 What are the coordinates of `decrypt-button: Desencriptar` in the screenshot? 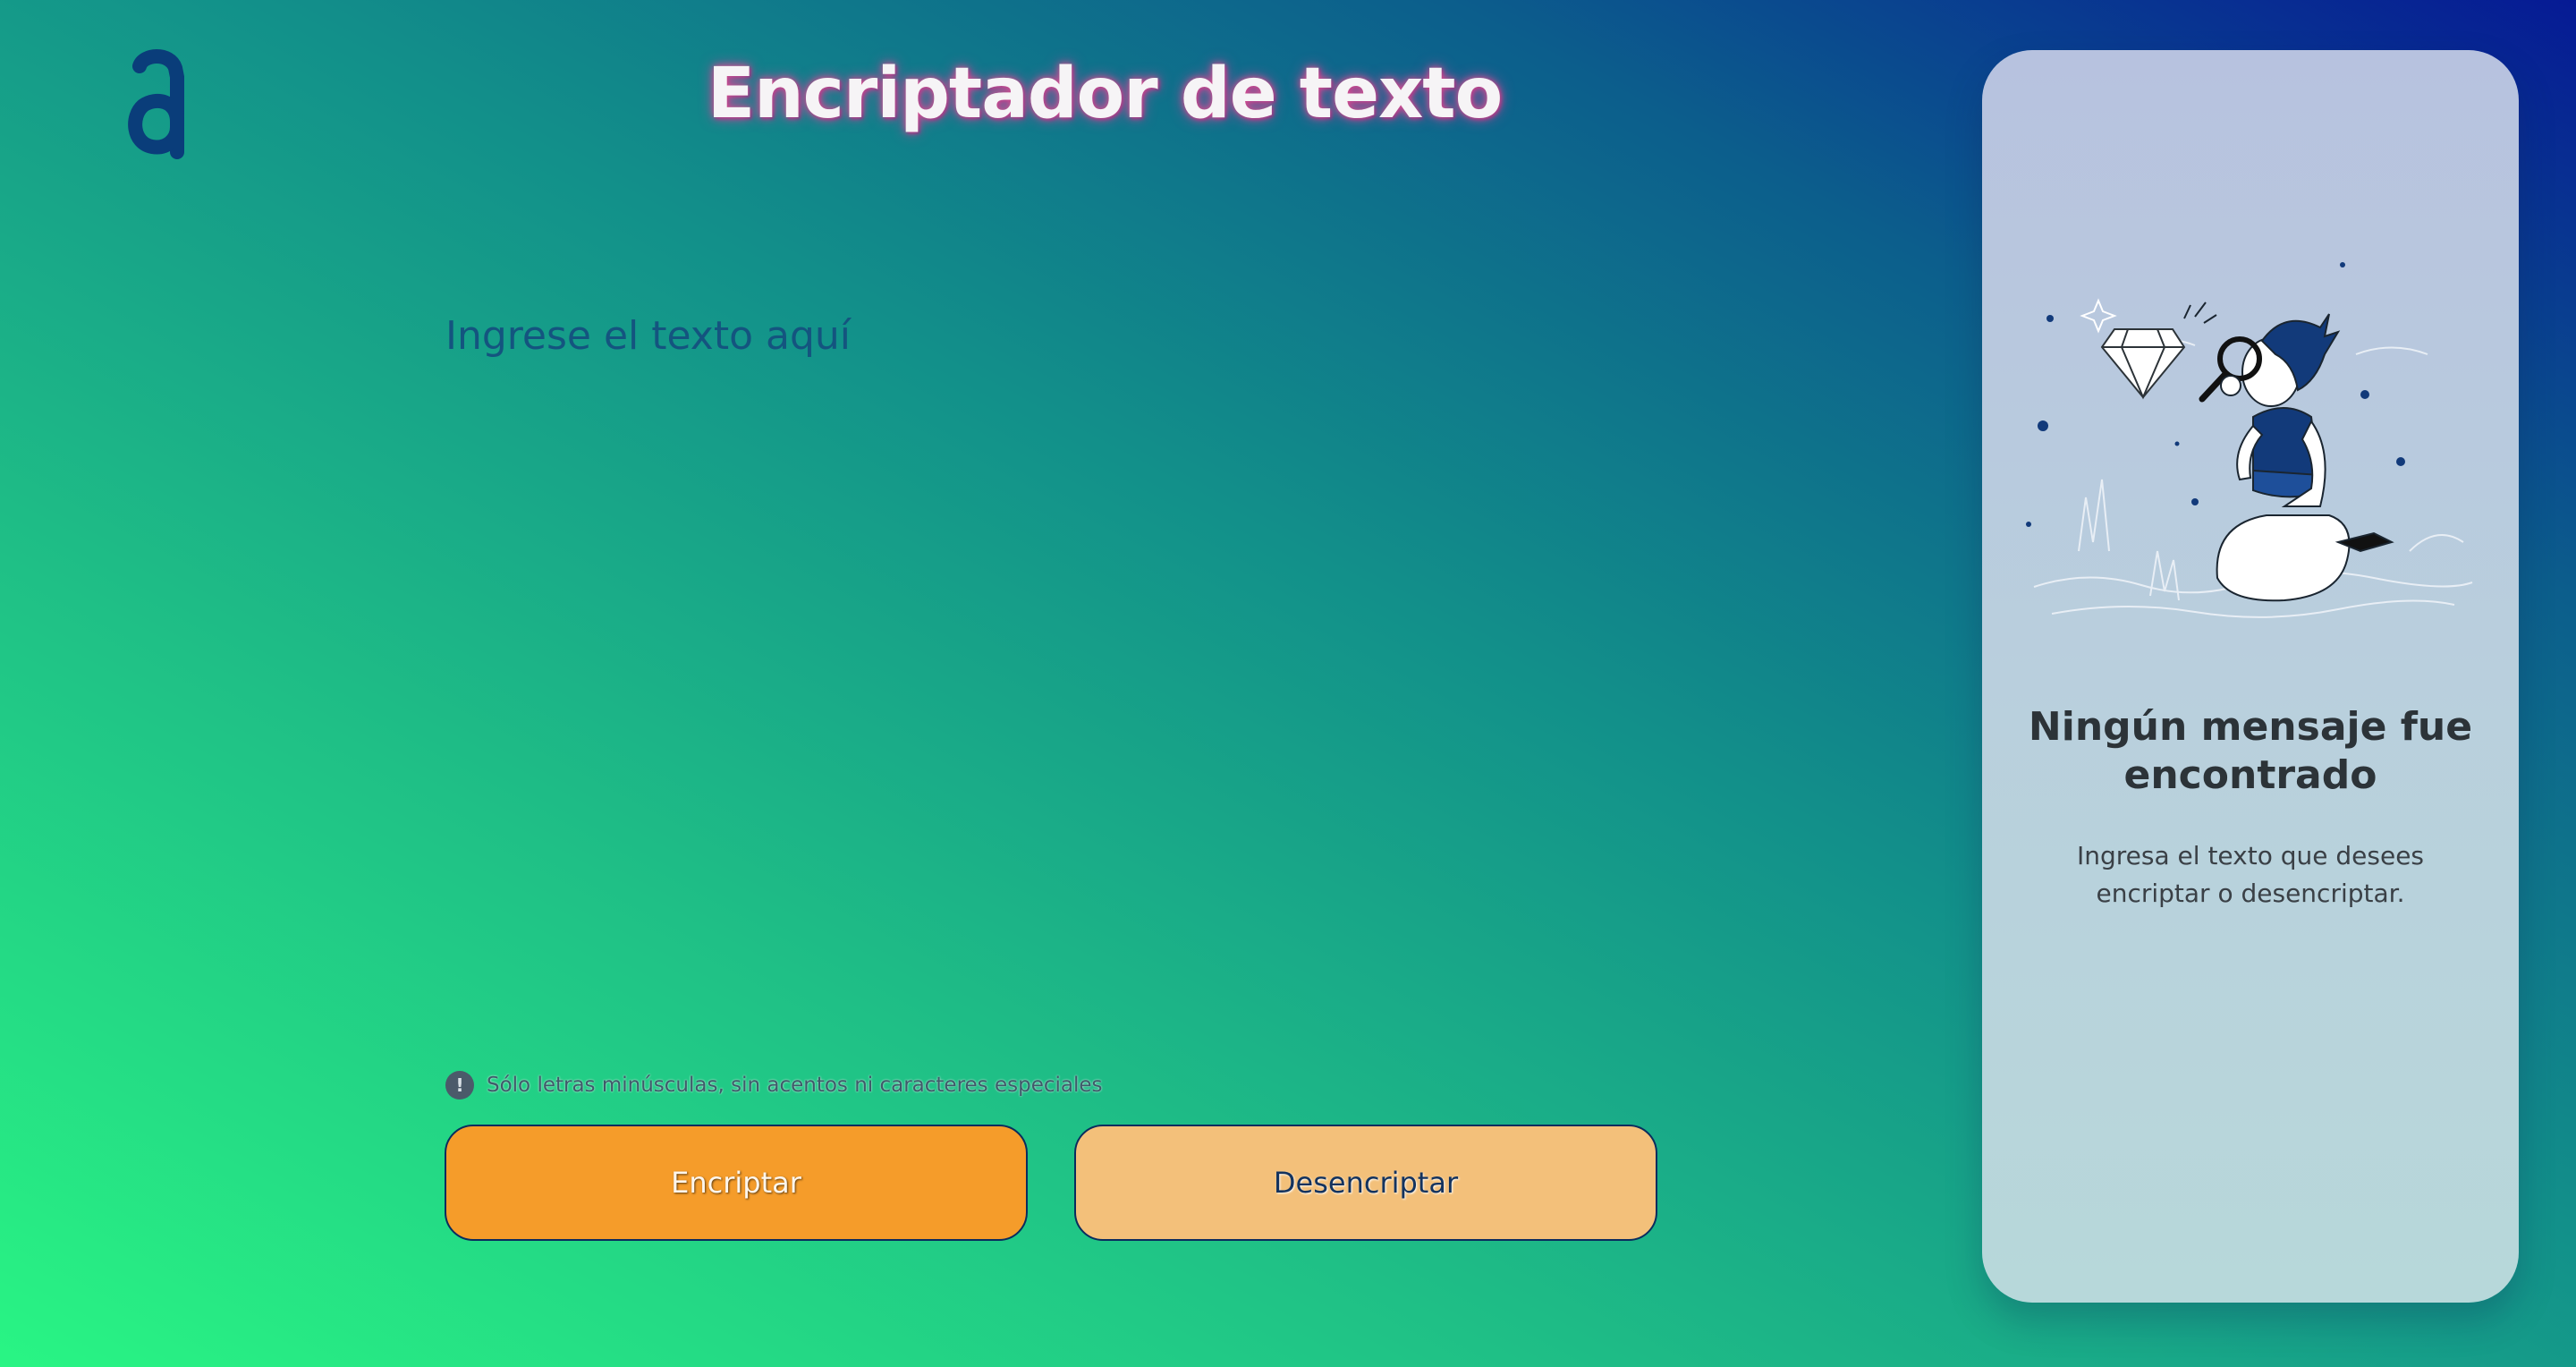 It's located at (1365, 1183).